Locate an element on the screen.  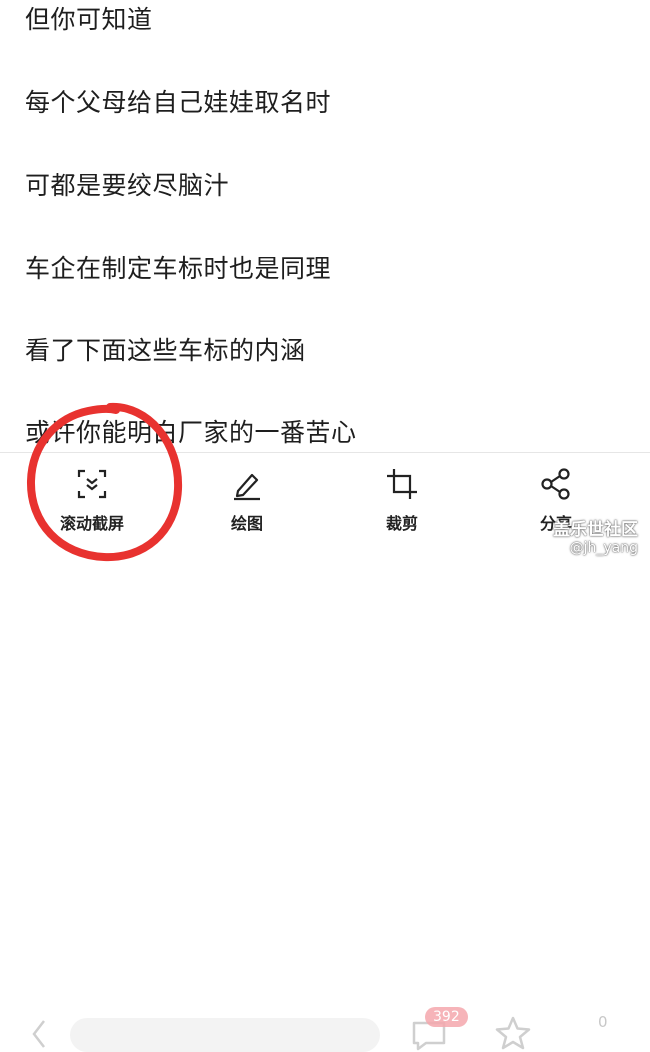
scroll-capture-button: 滚动截屏 is located at coordinates (92, 498).